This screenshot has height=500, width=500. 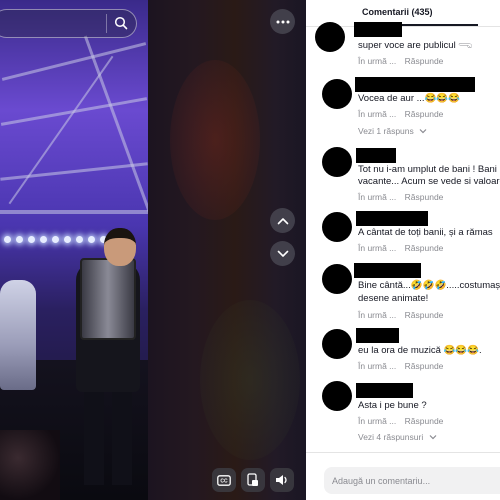 I want to click on more-horizontal-icon, so click(x=282, y=21).